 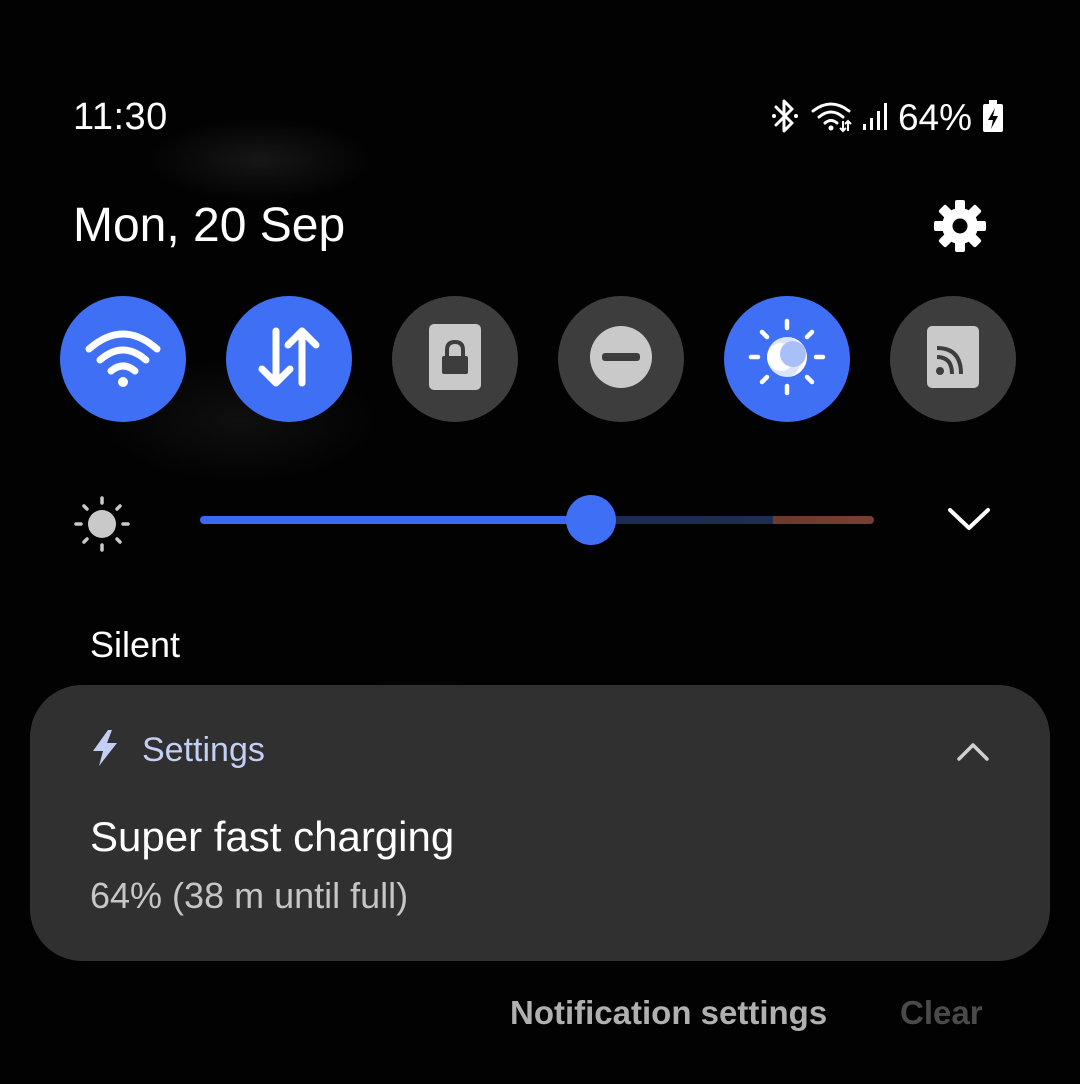 I want to click on mobile-data-tile, so click(x=289, y=359).